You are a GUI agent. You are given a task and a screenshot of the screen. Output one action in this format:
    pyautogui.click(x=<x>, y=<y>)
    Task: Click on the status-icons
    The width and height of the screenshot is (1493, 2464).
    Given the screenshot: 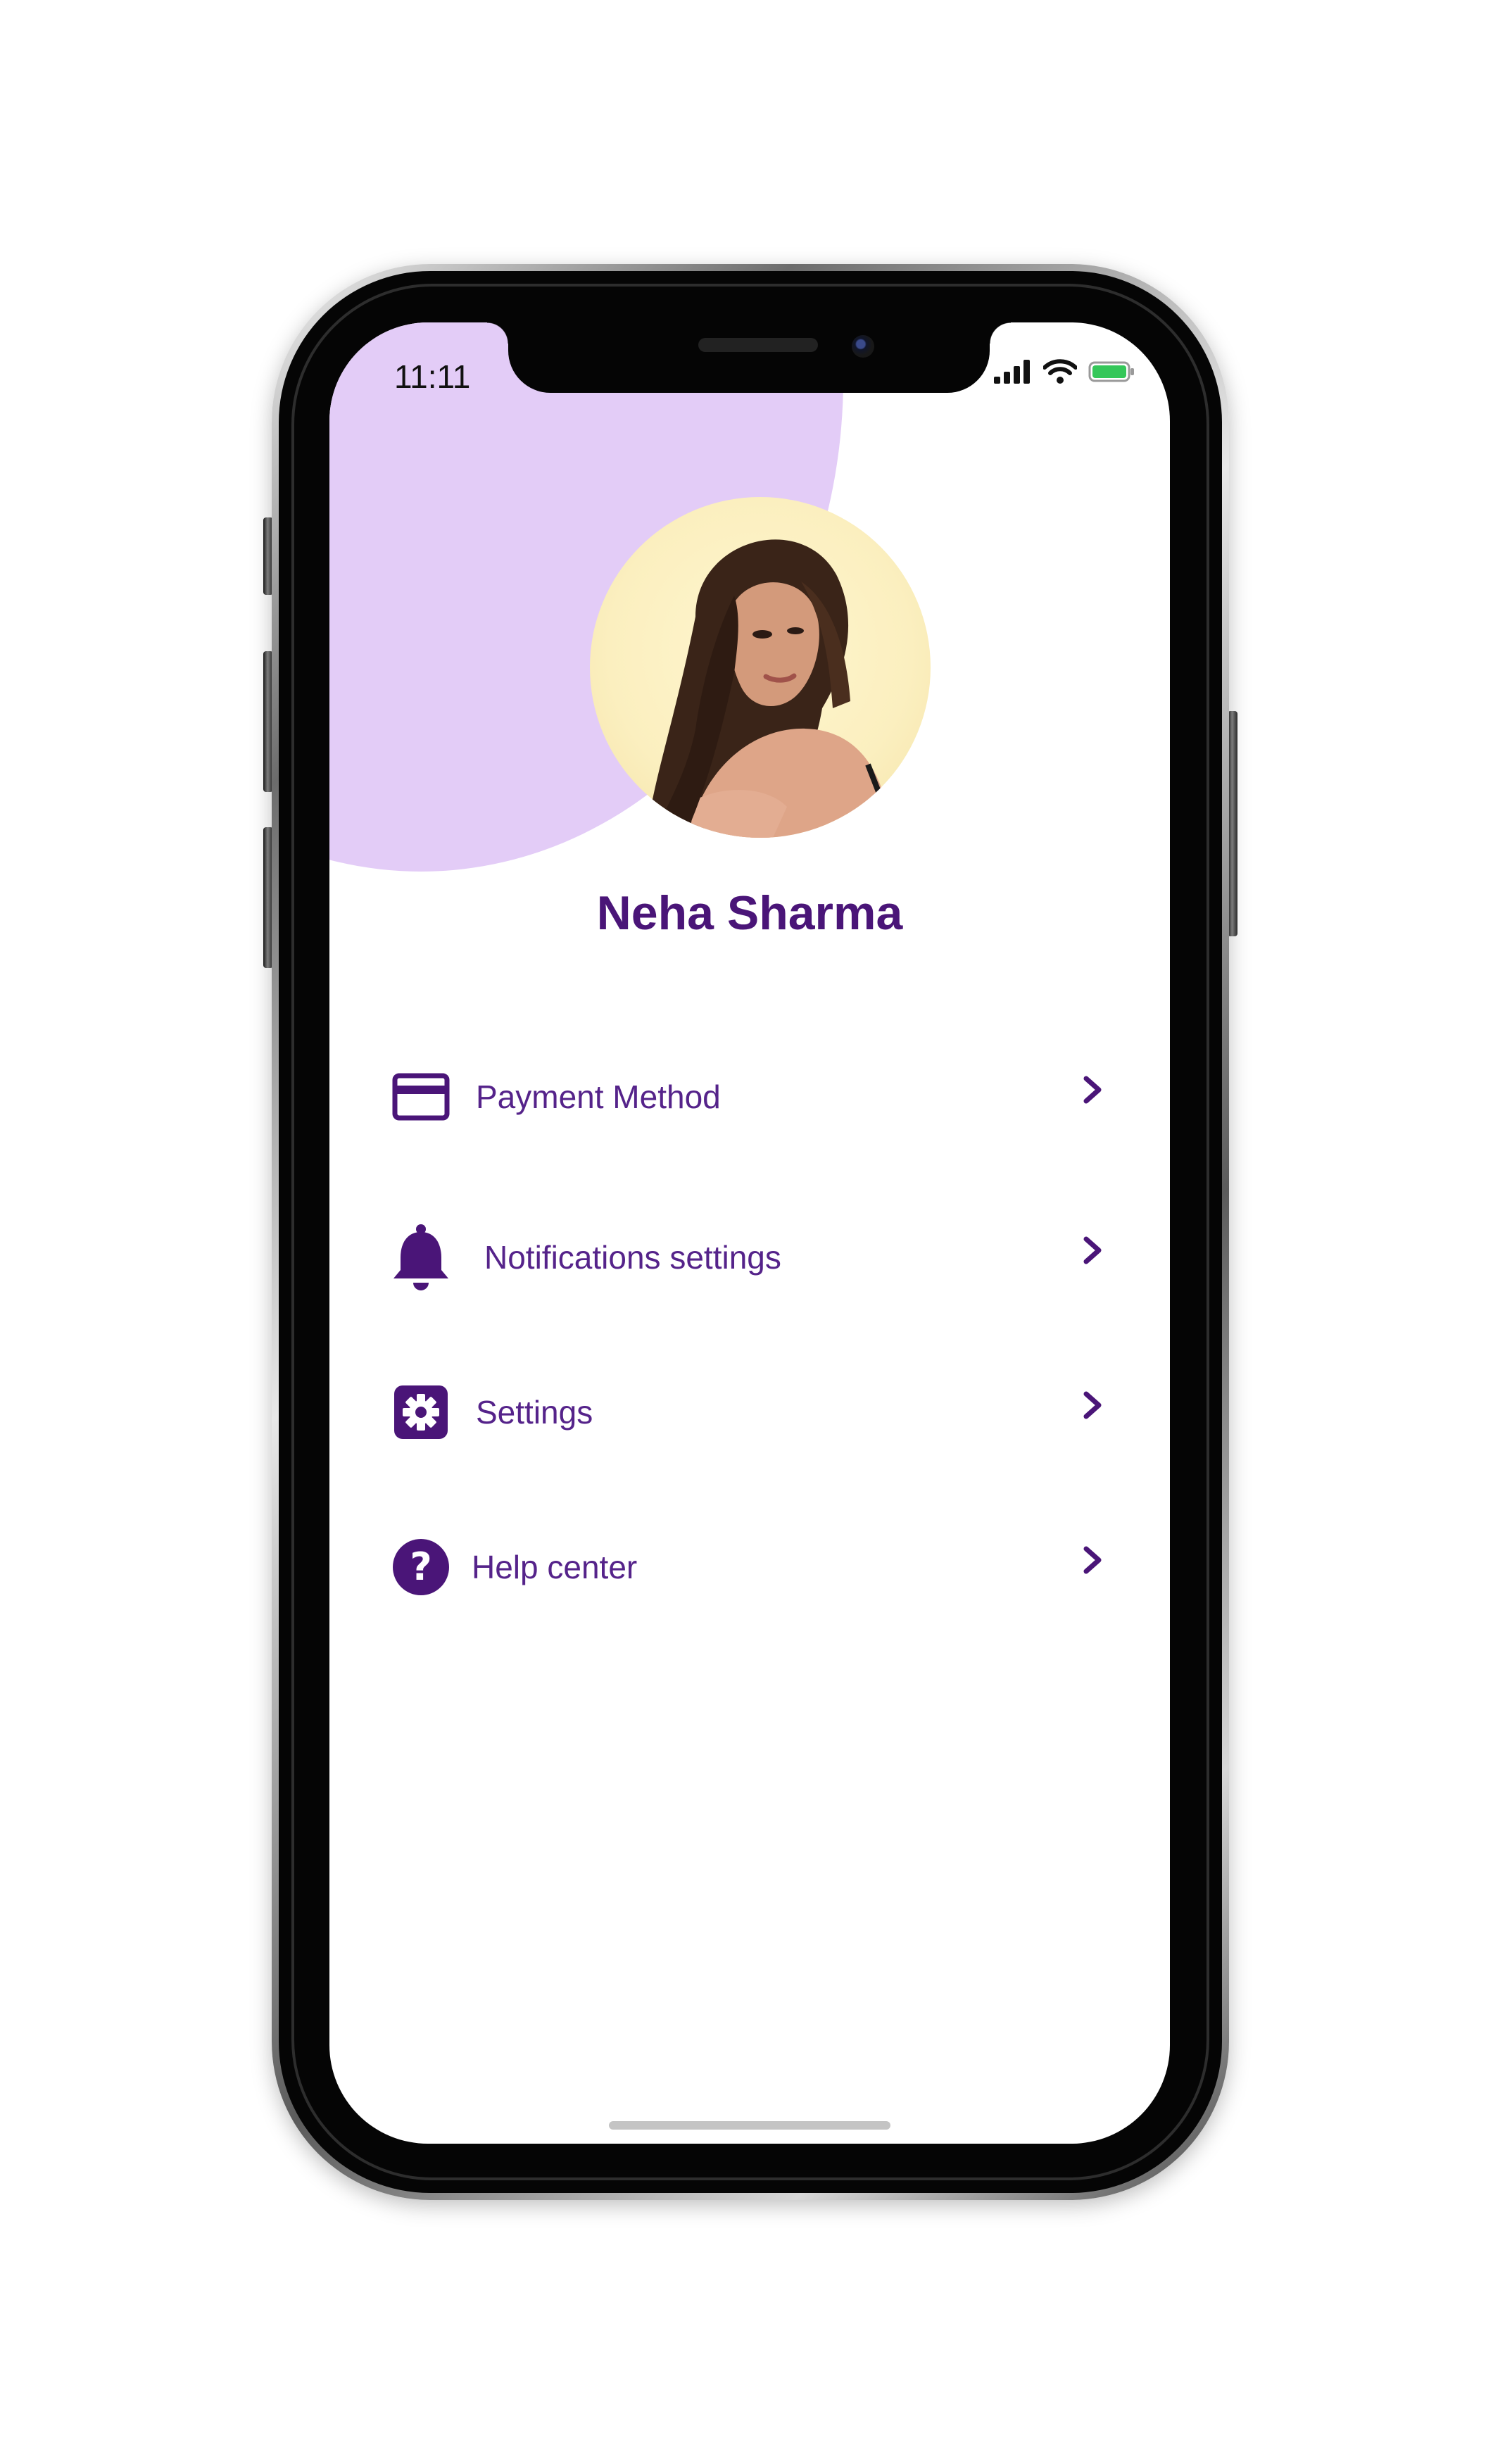 What is the action you would take?
    pyautogui.click(x=1064, y=373)
    